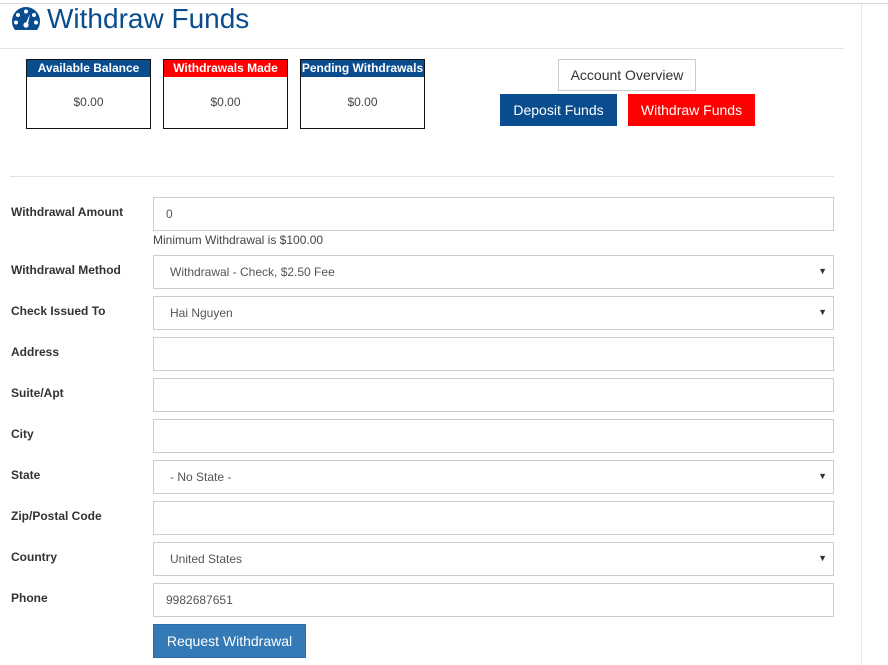  What do you see at coordinates (67, 212) in the screenshot?
I see `withdrawal-amount-label: Withdrawal Amount` at bounding box center [67, 212].